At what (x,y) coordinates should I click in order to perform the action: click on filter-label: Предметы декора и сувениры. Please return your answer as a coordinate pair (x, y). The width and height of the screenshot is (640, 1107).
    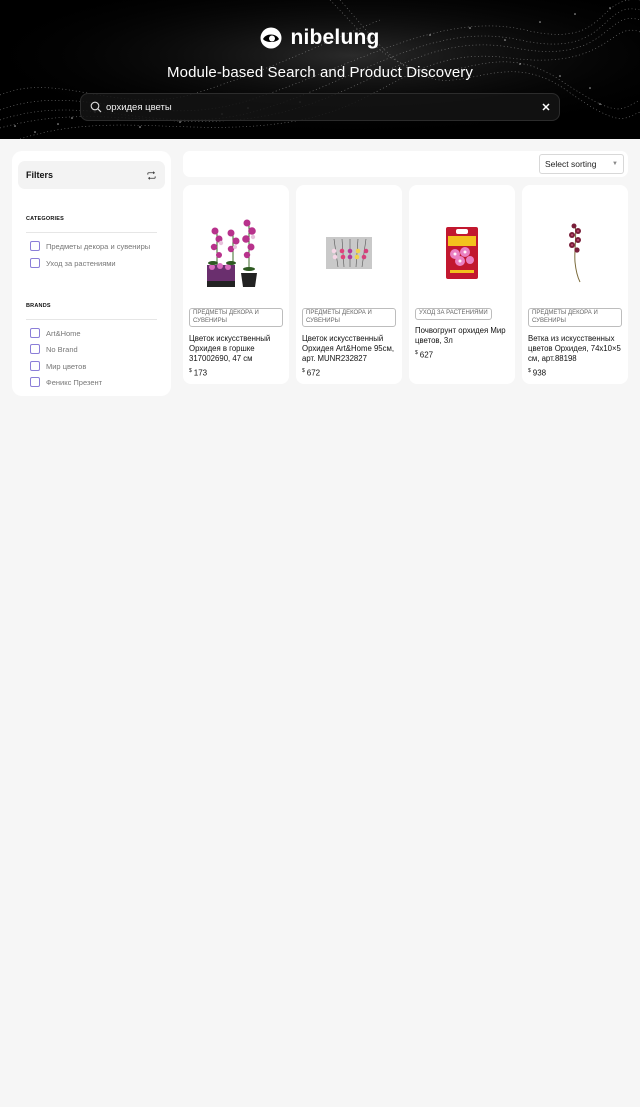
    Looking at the image, I should click on (98, 246).